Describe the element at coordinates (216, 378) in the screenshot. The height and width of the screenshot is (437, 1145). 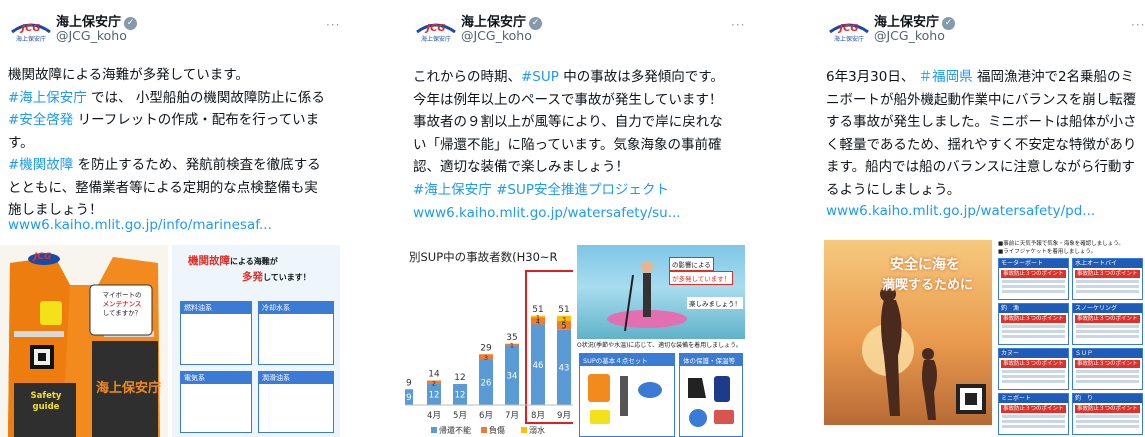
I see `flyer-box-title: 電気系` at that location.